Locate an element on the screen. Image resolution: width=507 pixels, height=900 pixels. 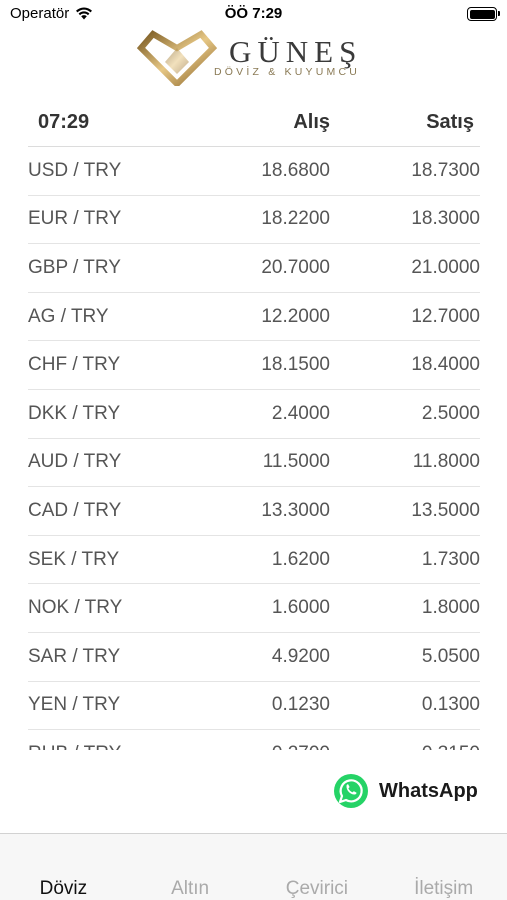
pair-name: USD / TRY is located at coordinates (75, 170).